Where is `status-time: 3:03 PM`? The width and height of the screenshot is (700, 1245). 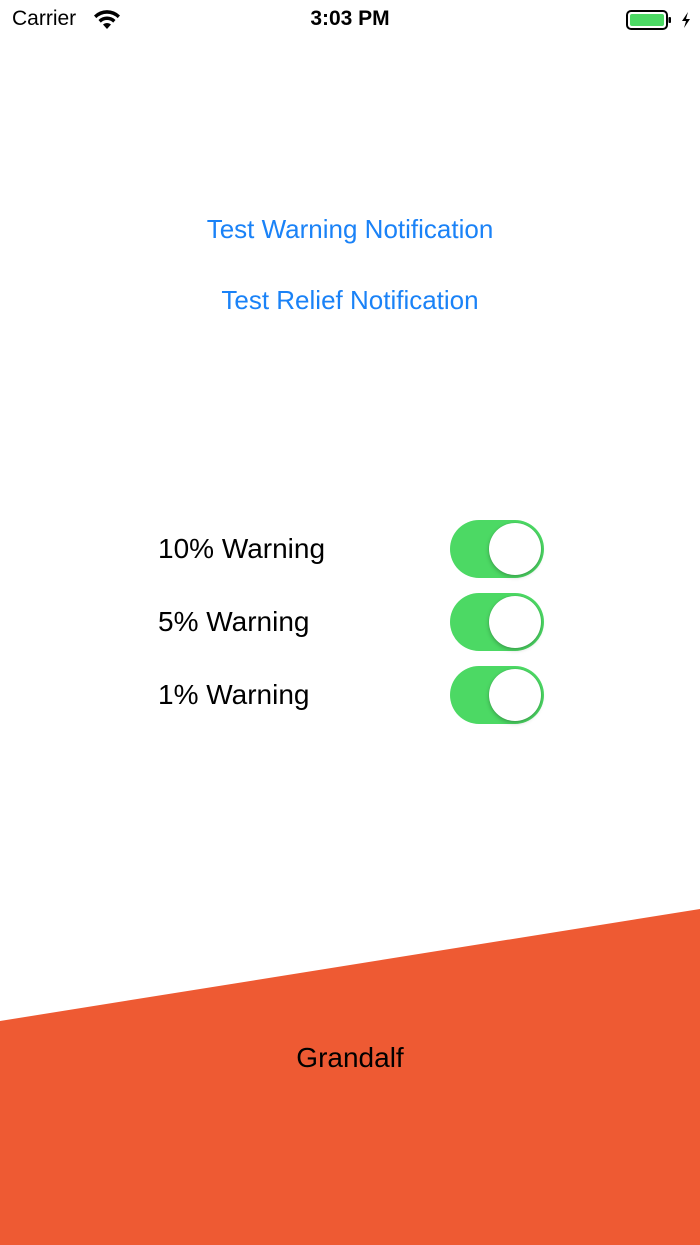
status-time: 3:03 PM is located at coordinates (350, 18).